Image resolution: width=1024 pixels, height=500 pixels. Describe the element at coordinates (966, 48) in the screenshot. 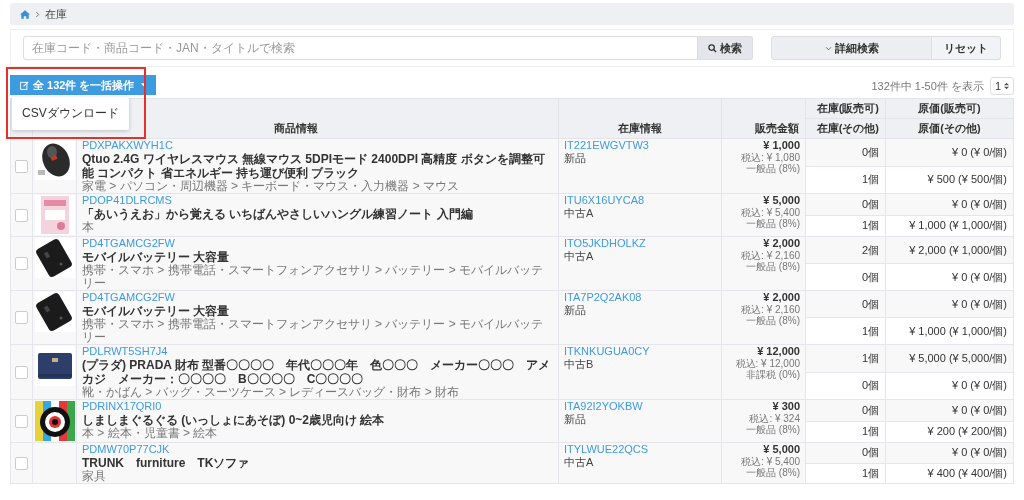

I see `reset-button: リセット` at that location.